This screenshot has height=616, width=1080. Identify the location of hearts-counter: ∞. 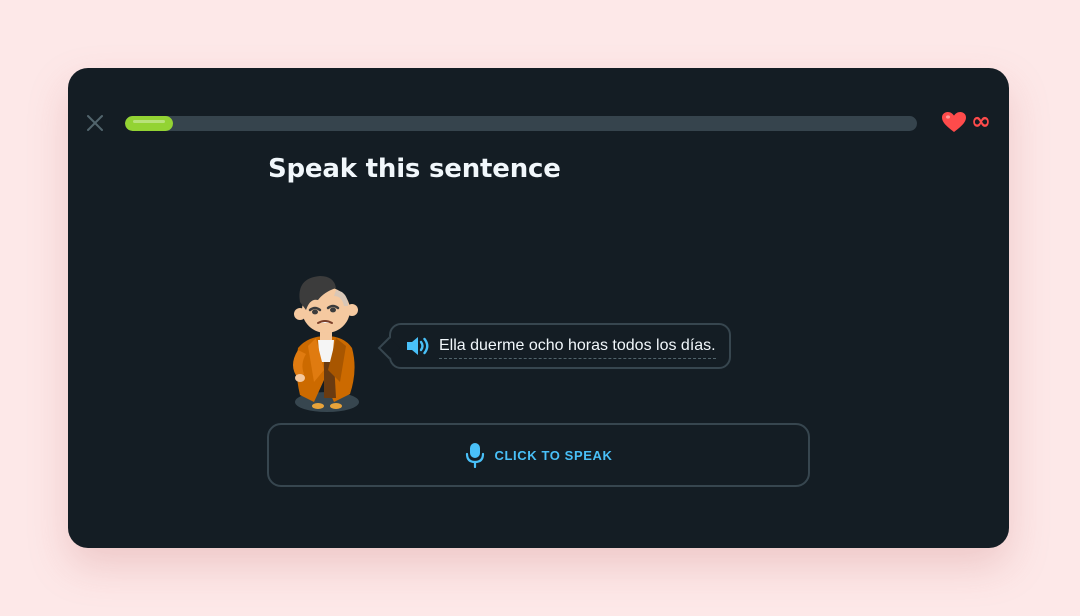
(966, 120).